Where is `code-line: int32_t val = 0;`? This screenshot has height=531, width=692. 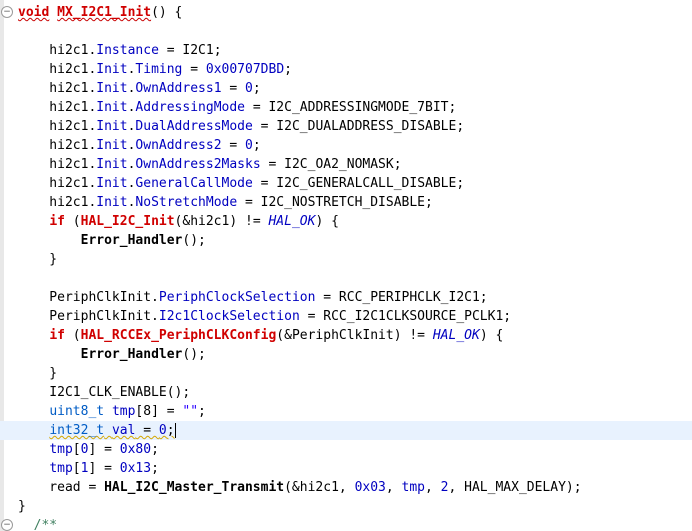 code-line: int32_t val = 0; is located at coordinates (346, 430).